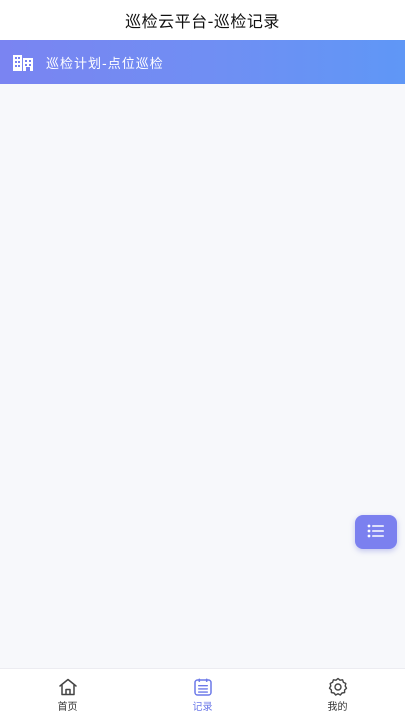  I want to click on tab-records-label: 记录, so click(202, 707).